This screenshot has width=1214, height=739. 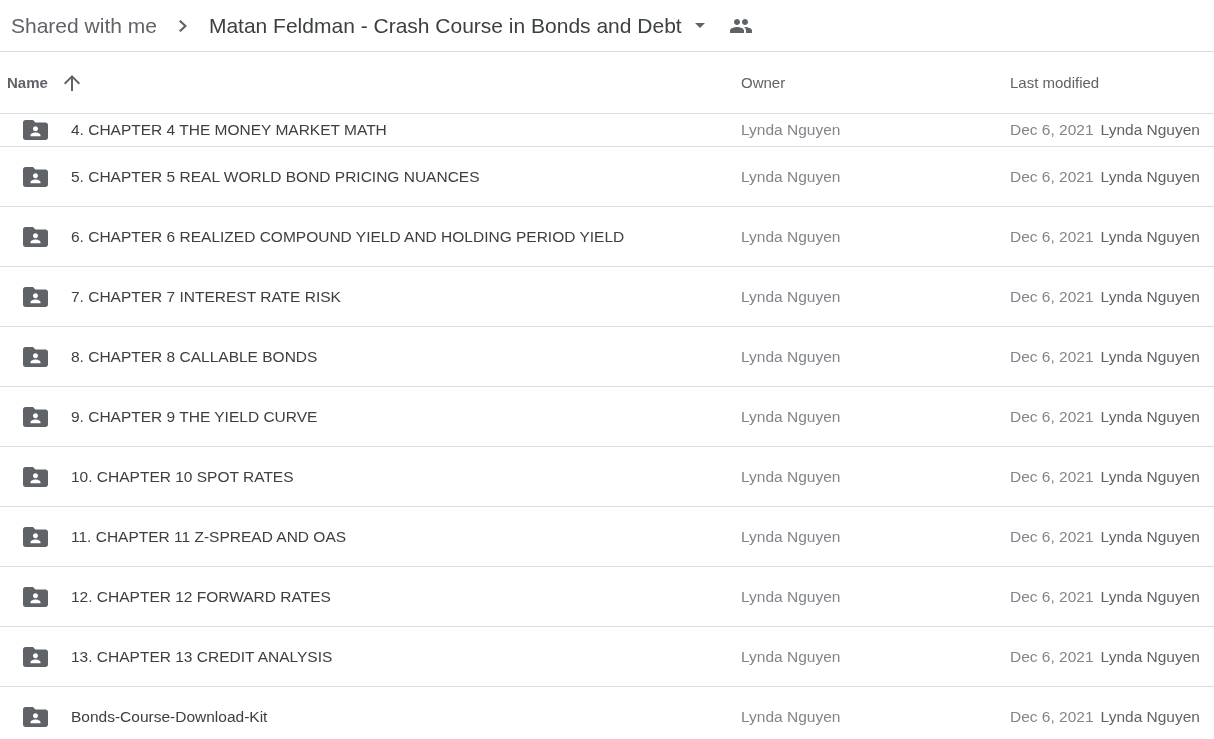 I want to click on folder-name: 6. CHAPTER 6 REALIZED COMPOUND YIELD AND HOLDING PERIOD YIELD, so click(x=348, y=236).